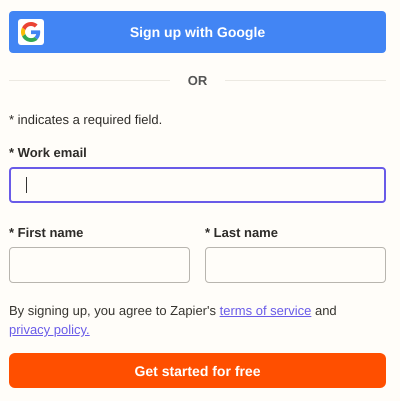 The width and height of the screenshot is (400, 401). Describe the element at coordinates (198, 80) in the screenshot. I see `divider-label: OR` at that location.